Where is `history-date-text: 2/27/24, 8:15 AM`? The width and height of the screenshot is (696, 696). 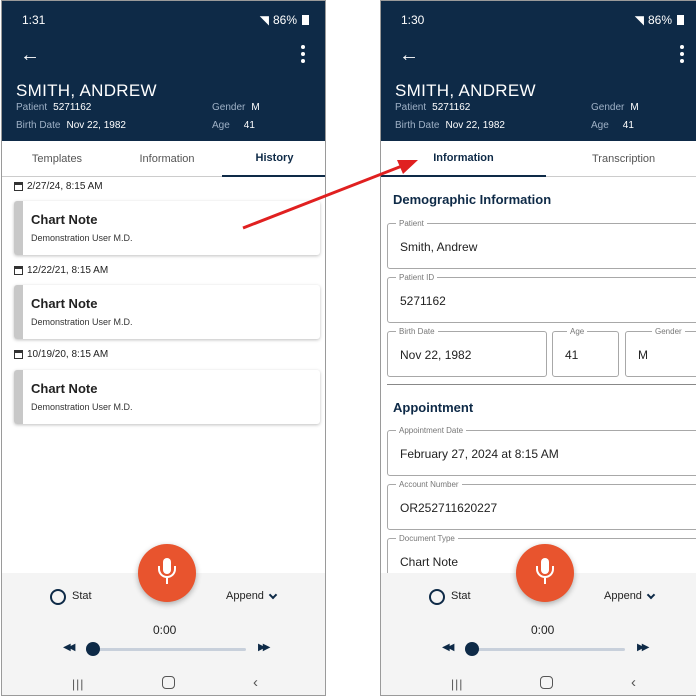 history-date-text: 2/27/24, 8:15 AM is located at coordinates (65, 186).